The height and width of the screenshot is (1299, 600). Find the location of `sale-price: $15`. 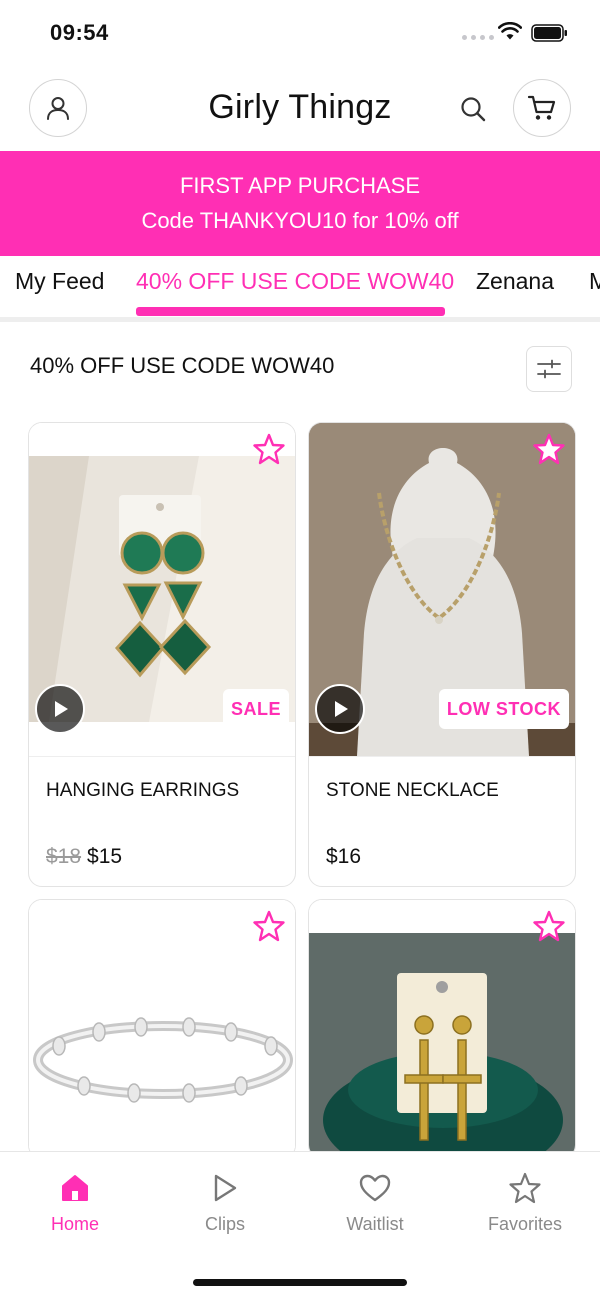

sale-price: $15 is located at coordinates (105, 856).